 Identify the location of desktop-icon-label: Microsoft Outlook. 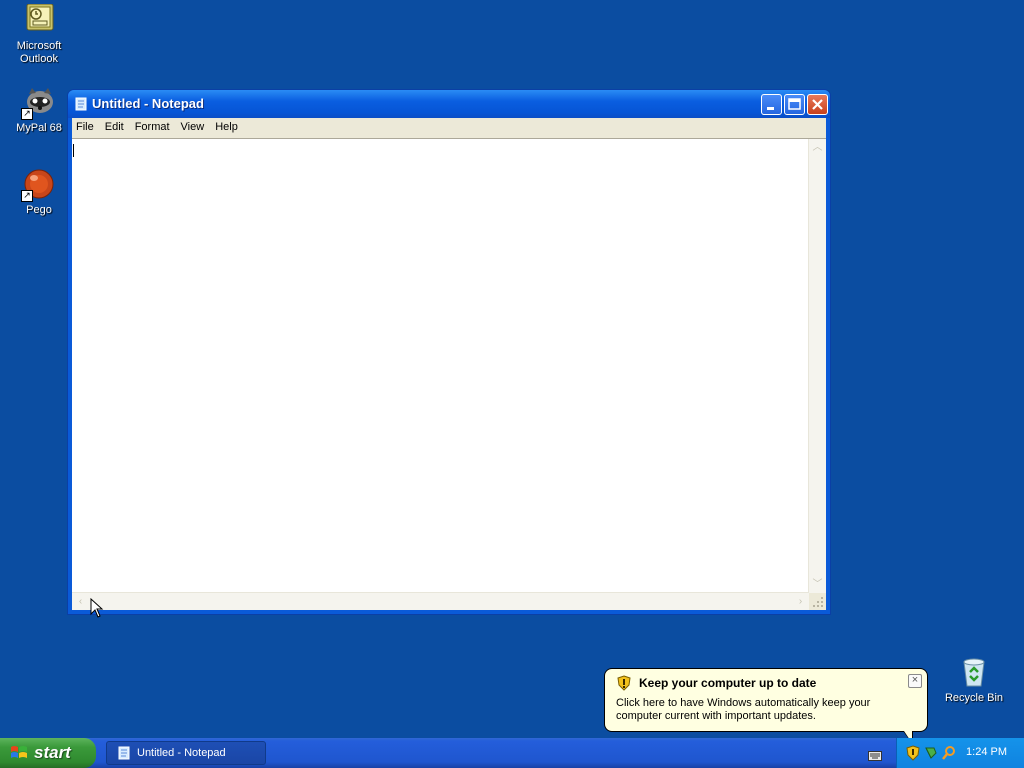
(39, 52).